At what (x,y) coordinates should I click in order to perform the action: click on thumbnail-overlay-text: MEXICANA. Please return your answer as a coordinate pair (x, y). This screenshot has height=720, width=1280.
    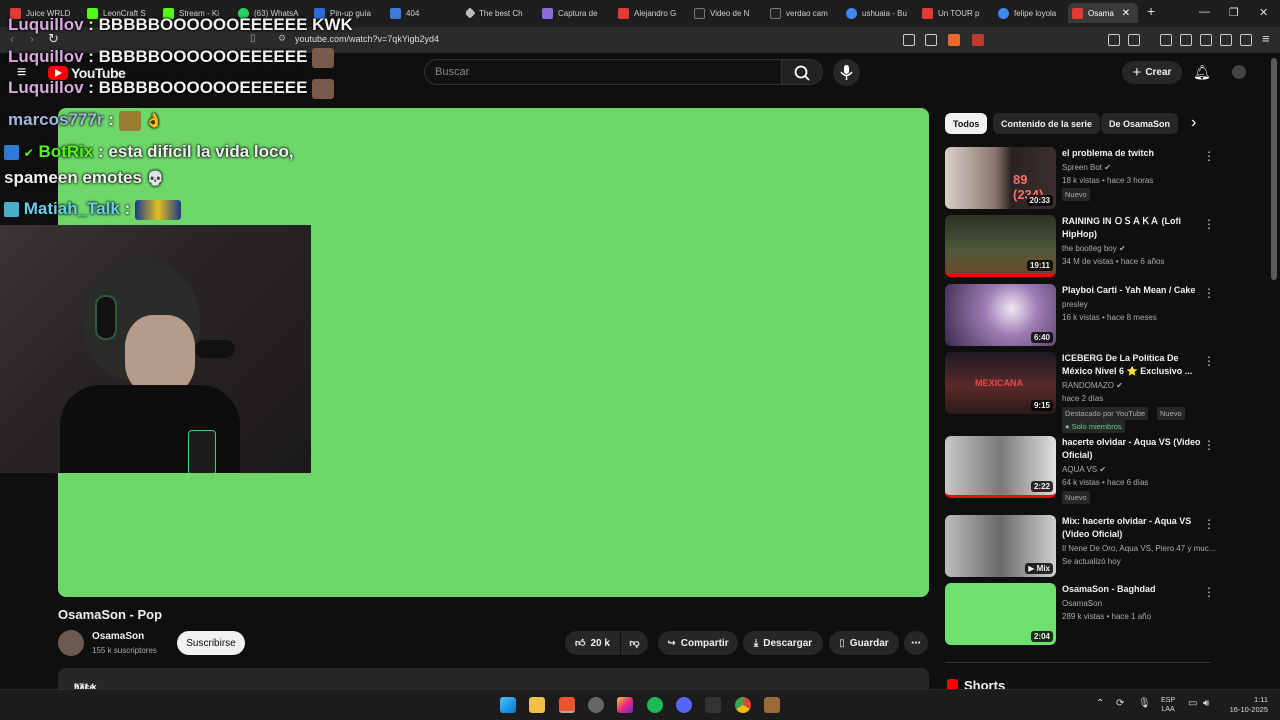
    Looking at the image, I should click on (999, 383).